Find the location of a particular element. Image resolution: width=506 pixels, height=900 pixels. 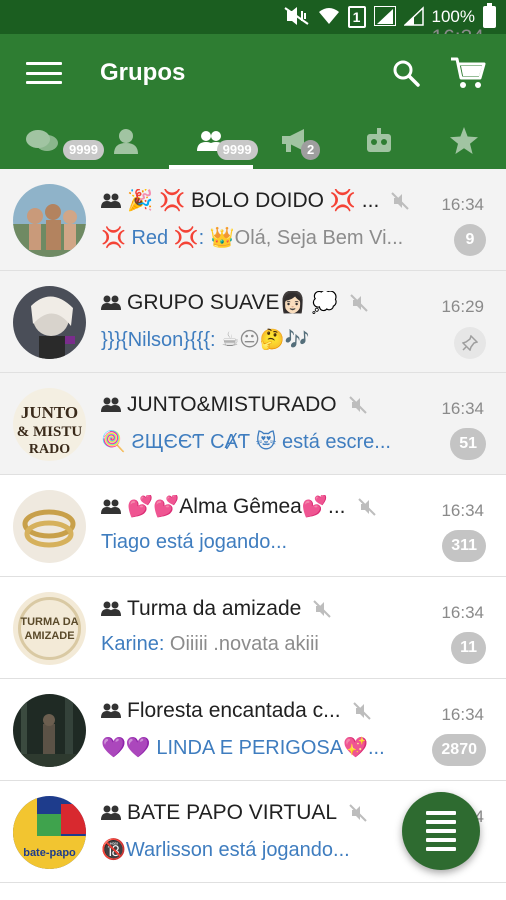

signal-bars-icon is located at coordinates (413, 17).